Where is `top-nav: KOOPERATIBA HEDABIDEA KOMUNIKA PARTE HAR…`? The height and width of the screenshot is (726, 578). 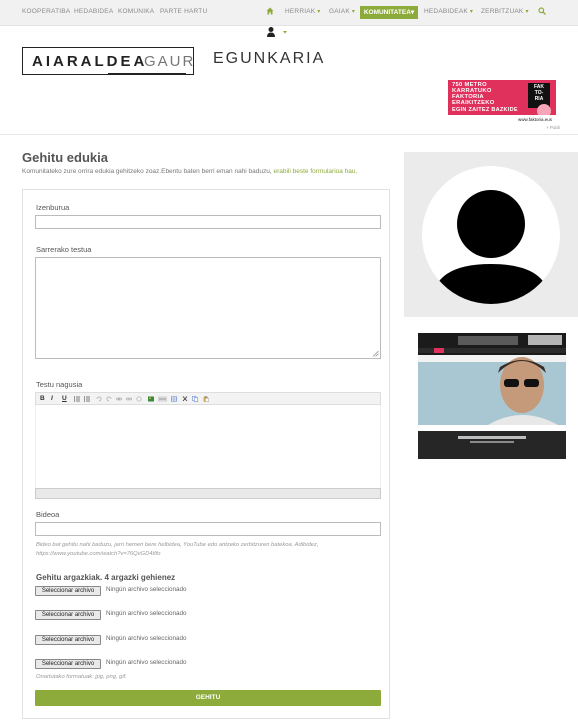 top-nav: KOOPERATIBA HEDABIDEA KOMUNIKA PARTE HAR… is located at coordinates (289, 13).